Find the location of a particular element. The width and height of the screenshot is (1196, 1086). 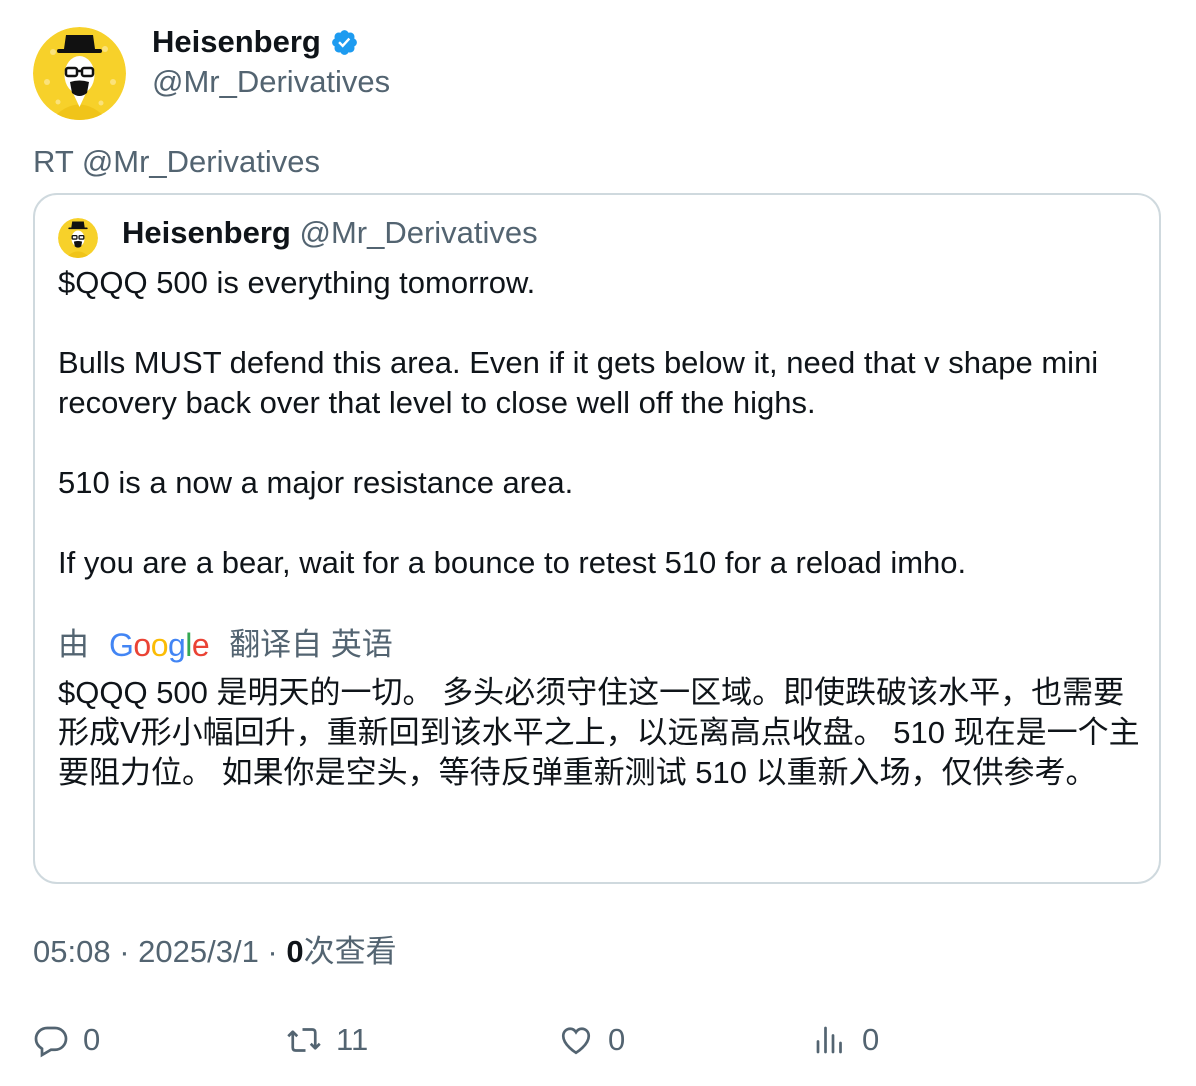

verified-badge-icon is located at coordinates (344, 42).